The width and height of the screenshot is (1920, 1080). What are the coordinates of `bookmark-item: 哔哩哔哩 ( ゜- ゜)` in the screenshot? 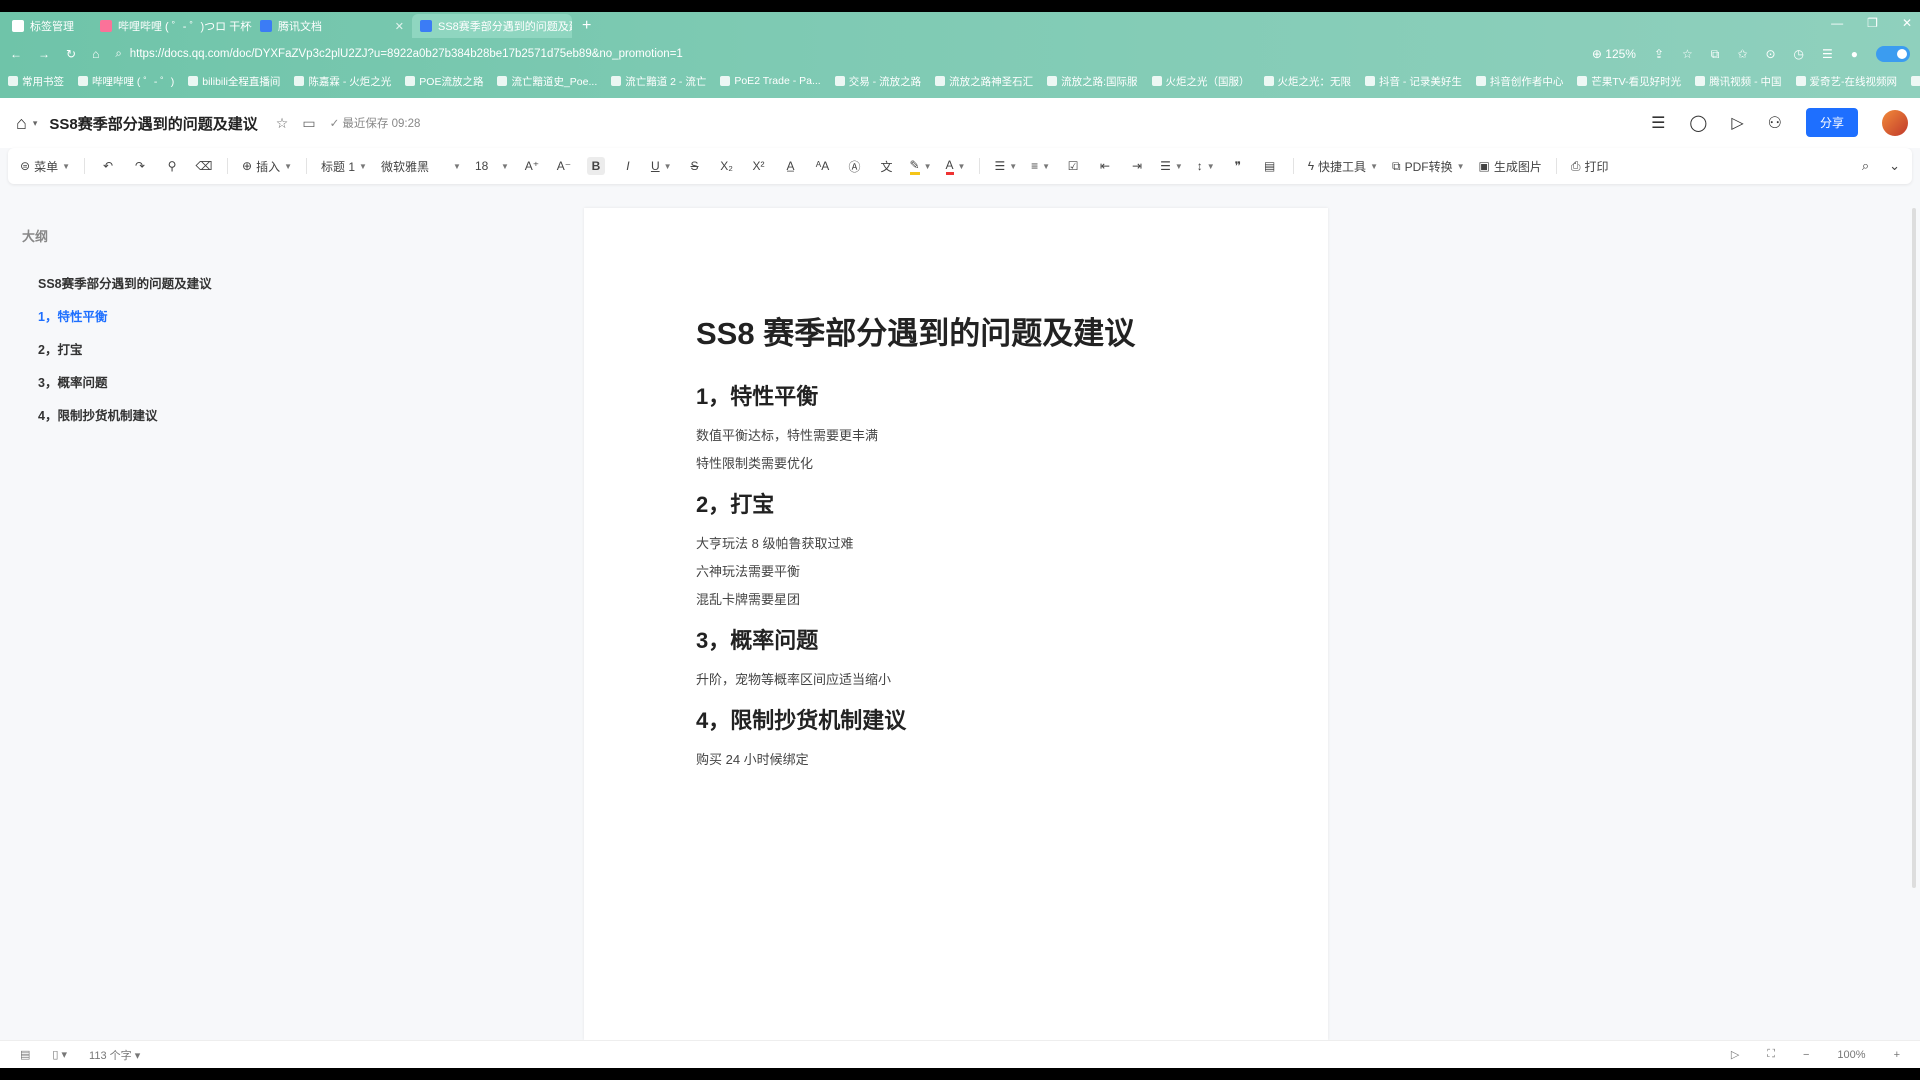 It's located at (126, 81).